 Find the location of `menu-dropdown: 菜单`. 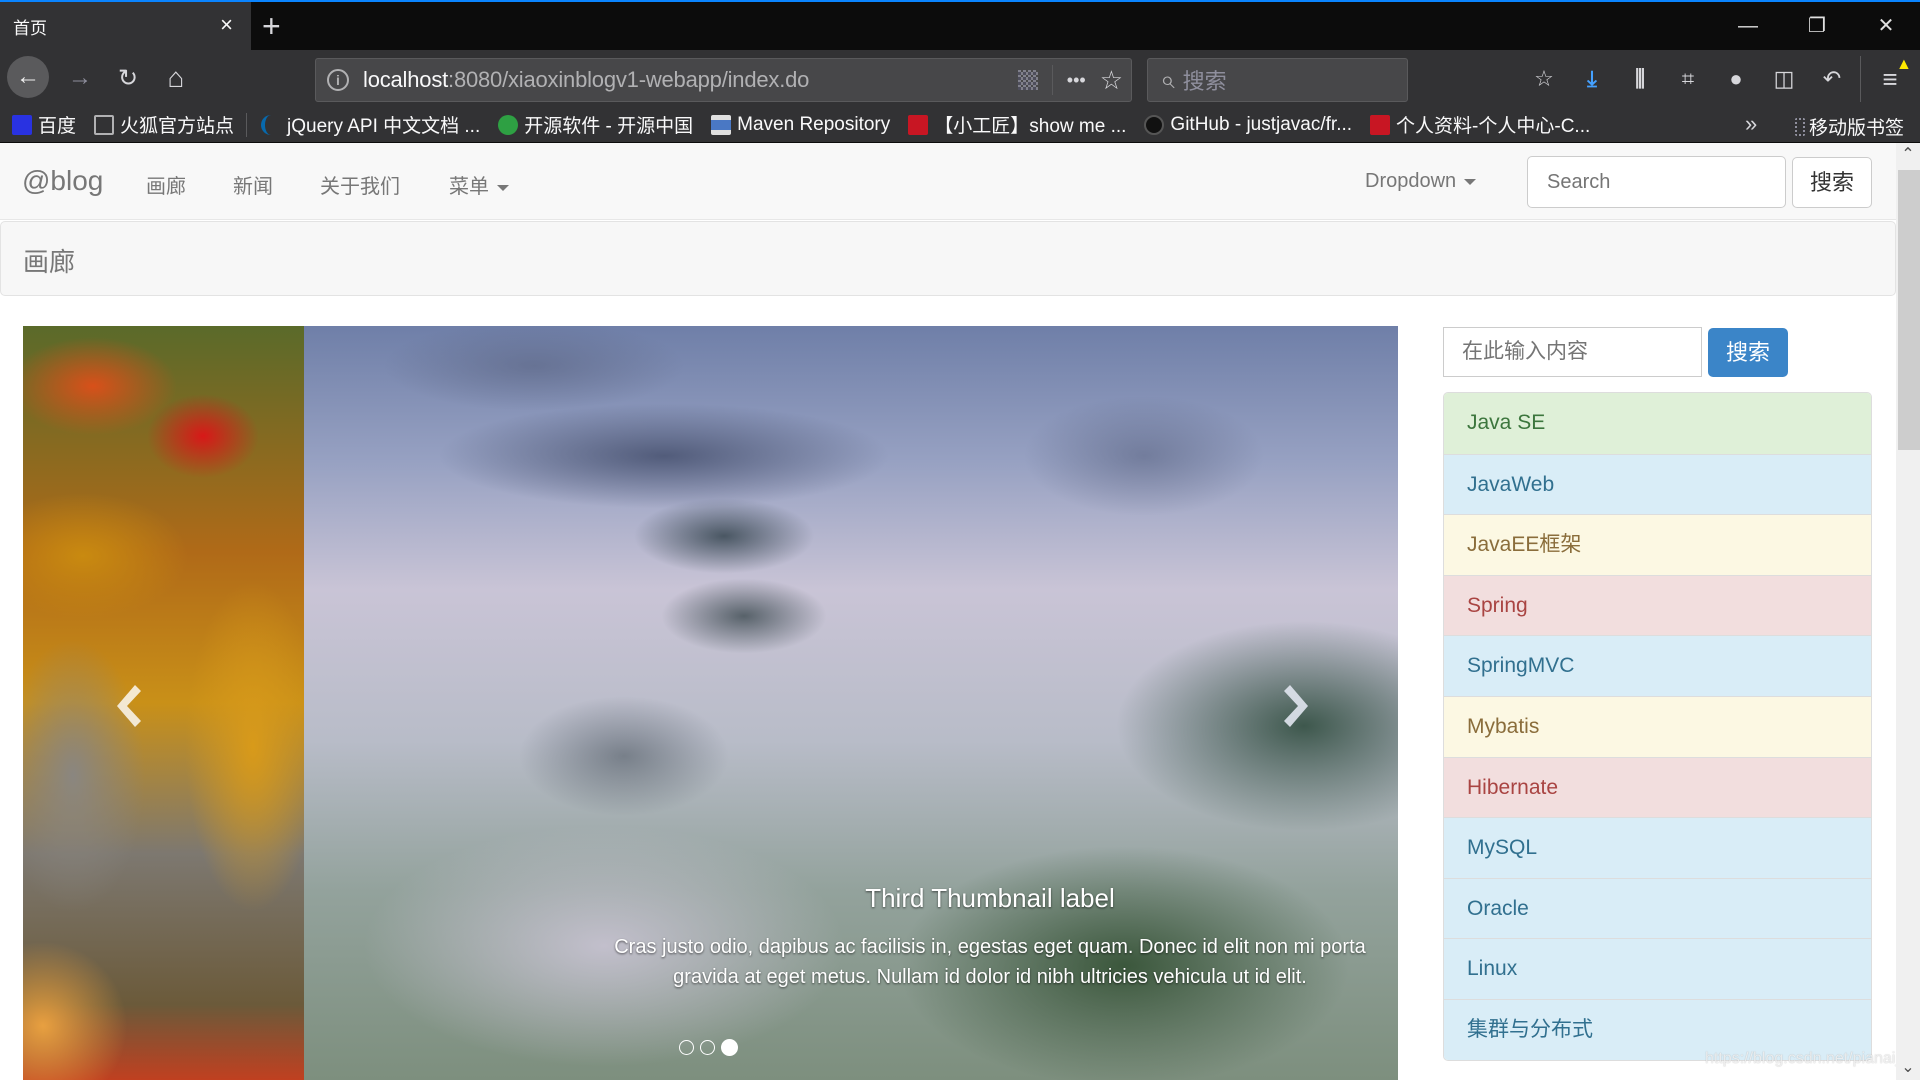

menu-dropdown: 菜单 is located at coordinates (479, 184).